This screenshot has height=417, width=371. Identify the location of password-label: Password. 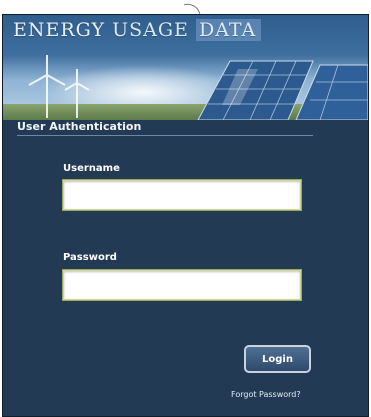
(90, 257).